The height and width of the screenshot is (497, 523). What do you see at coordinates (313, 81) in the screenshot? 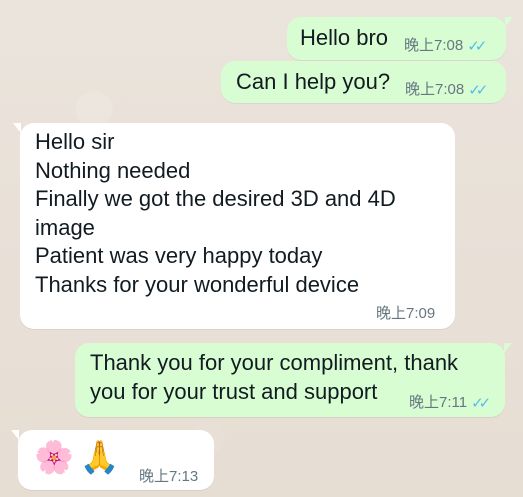
I see `message-text: Can I help you?` at bounding box center [313, 81].